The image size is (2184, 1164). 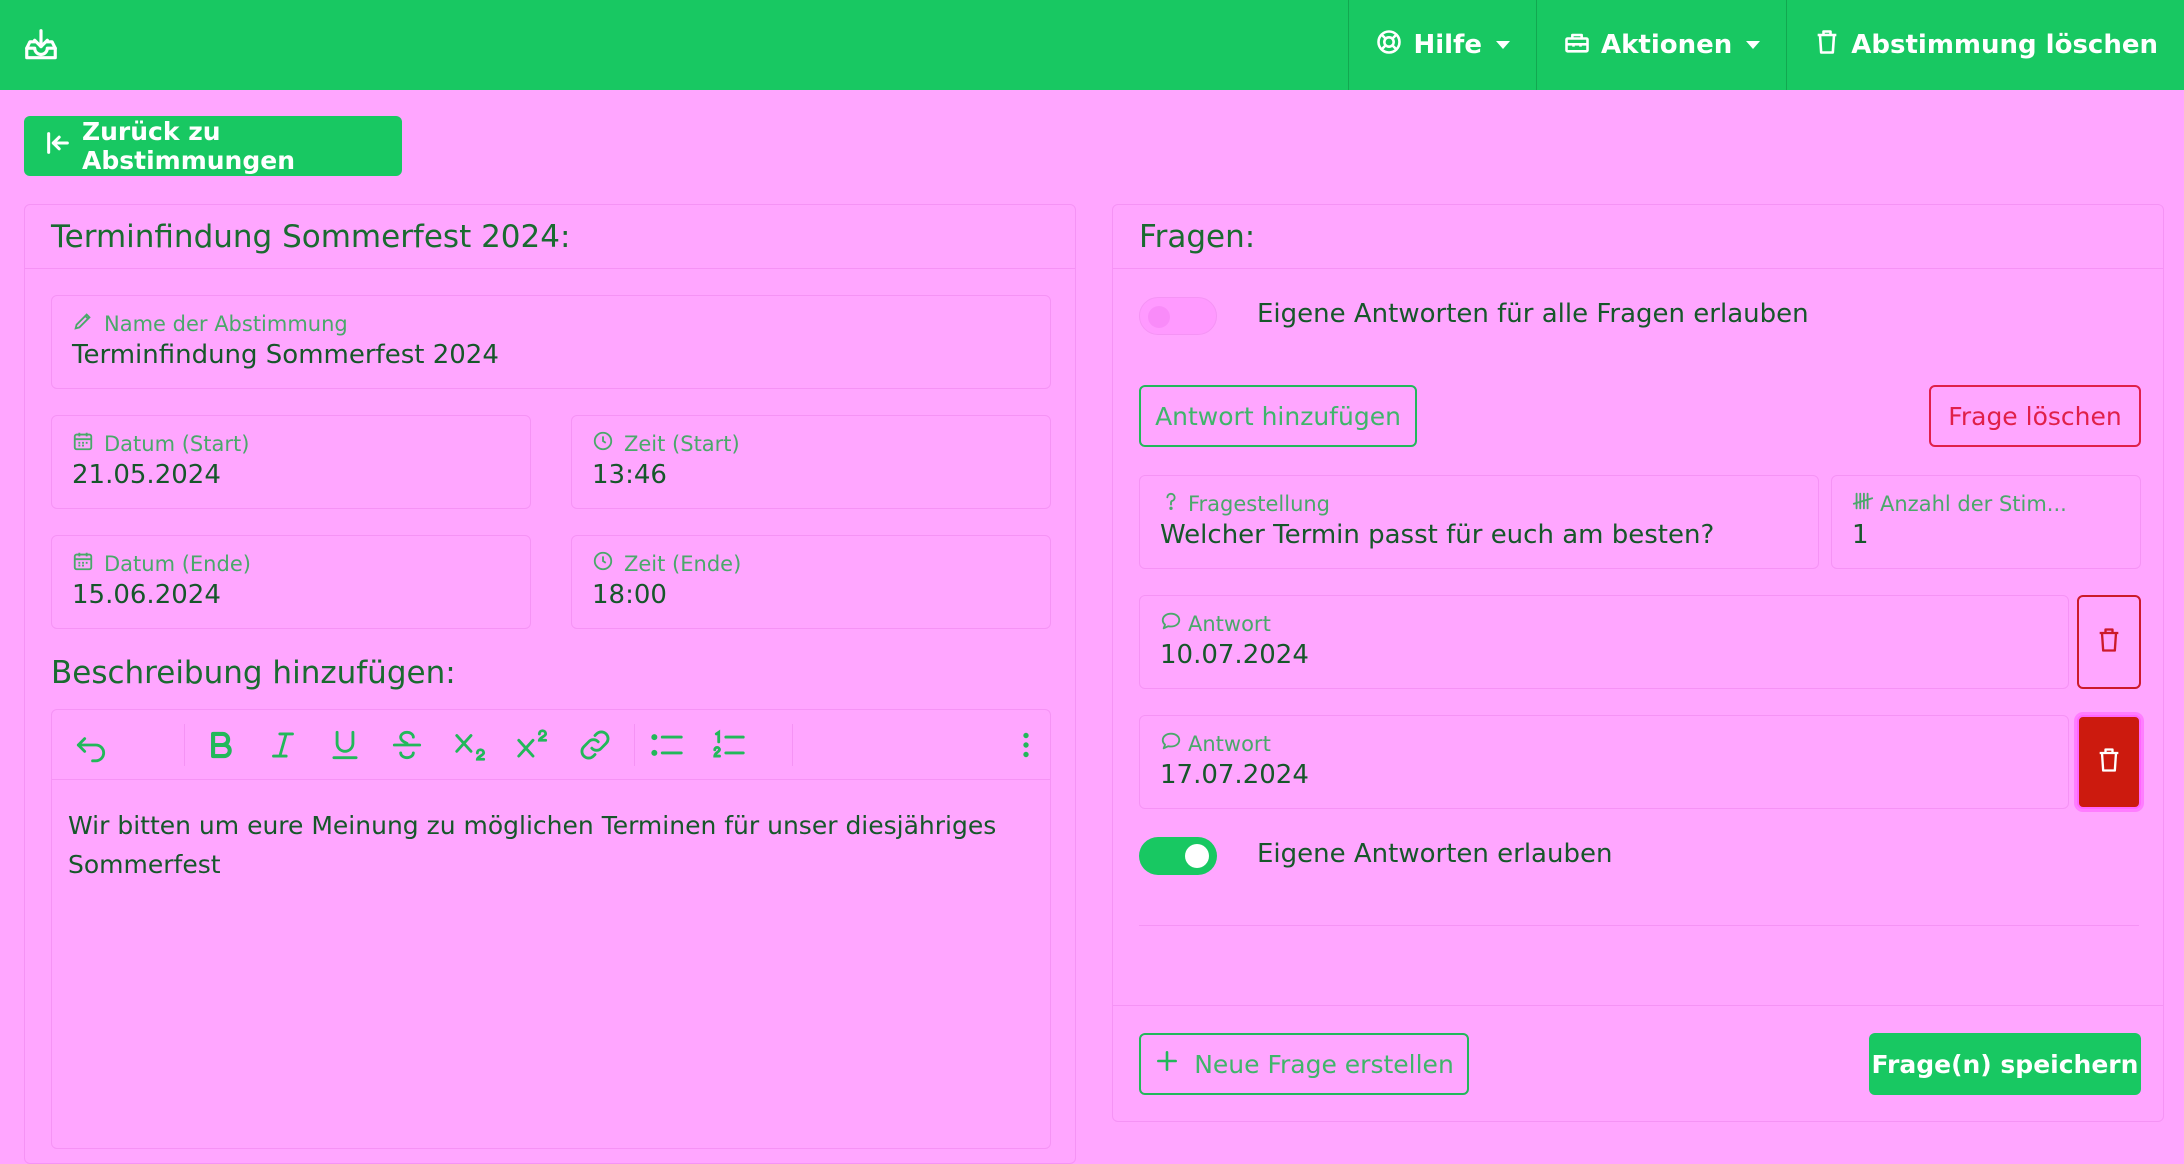 What do you see at coordinates (1435, 854) in the screenshot?
I see `allow-custom-answers-label: Eigene Antworten erlauben` at bounding box center [1435, 854].